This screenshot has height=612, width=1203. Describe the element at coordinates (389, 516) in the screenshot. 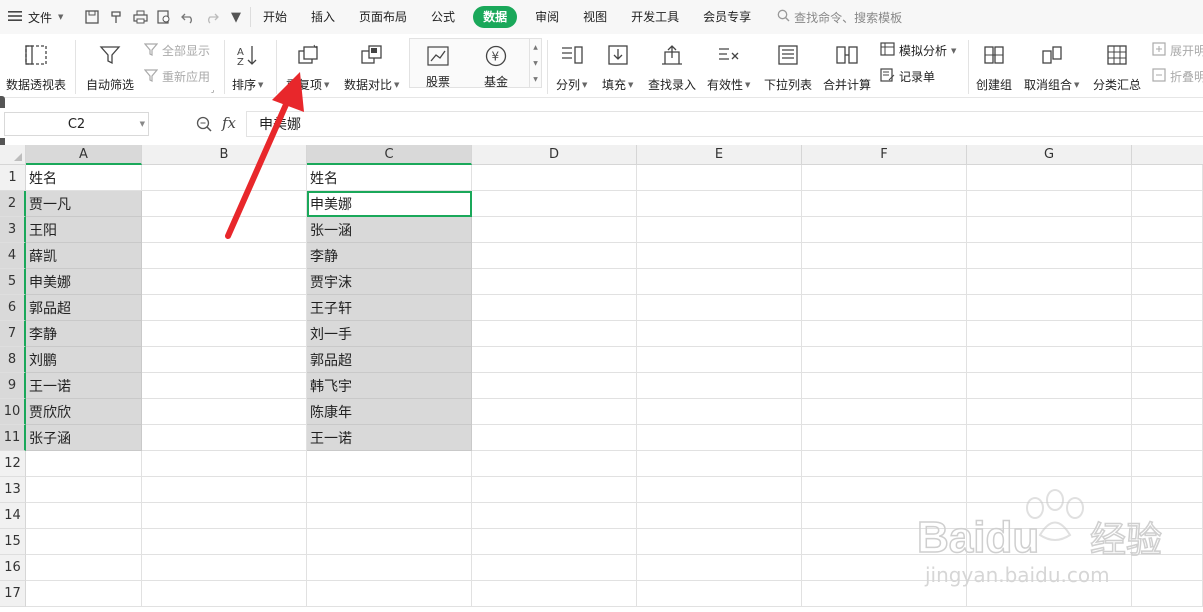

I see `cell-c14` at that location.